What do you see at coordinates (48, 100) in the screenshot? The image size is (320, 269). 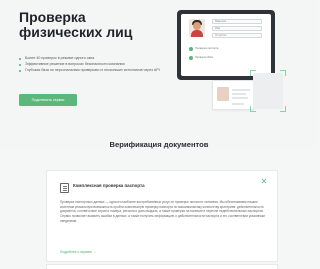 I see `connect-service-button: Подключить сервис` at bounding box center [48, 100].